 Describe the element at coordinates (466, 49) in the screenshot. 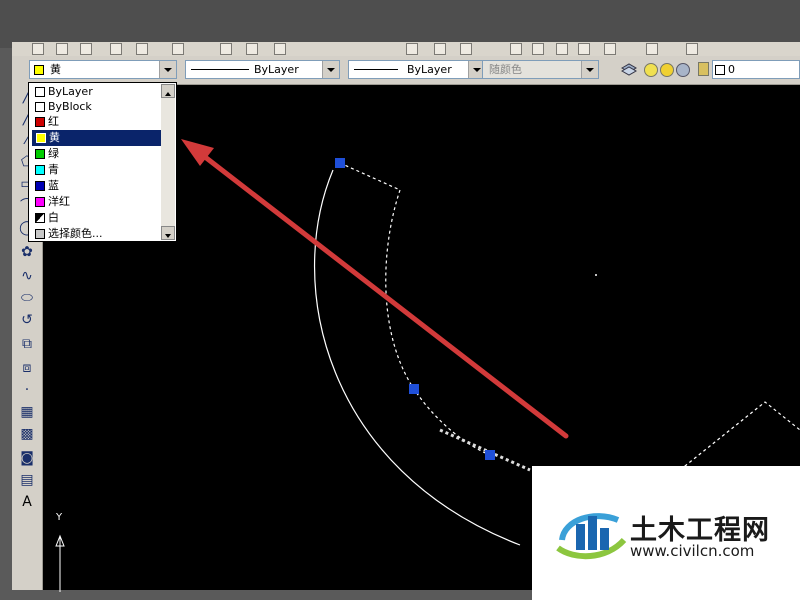

I see `zoom-window-icon` at that location.